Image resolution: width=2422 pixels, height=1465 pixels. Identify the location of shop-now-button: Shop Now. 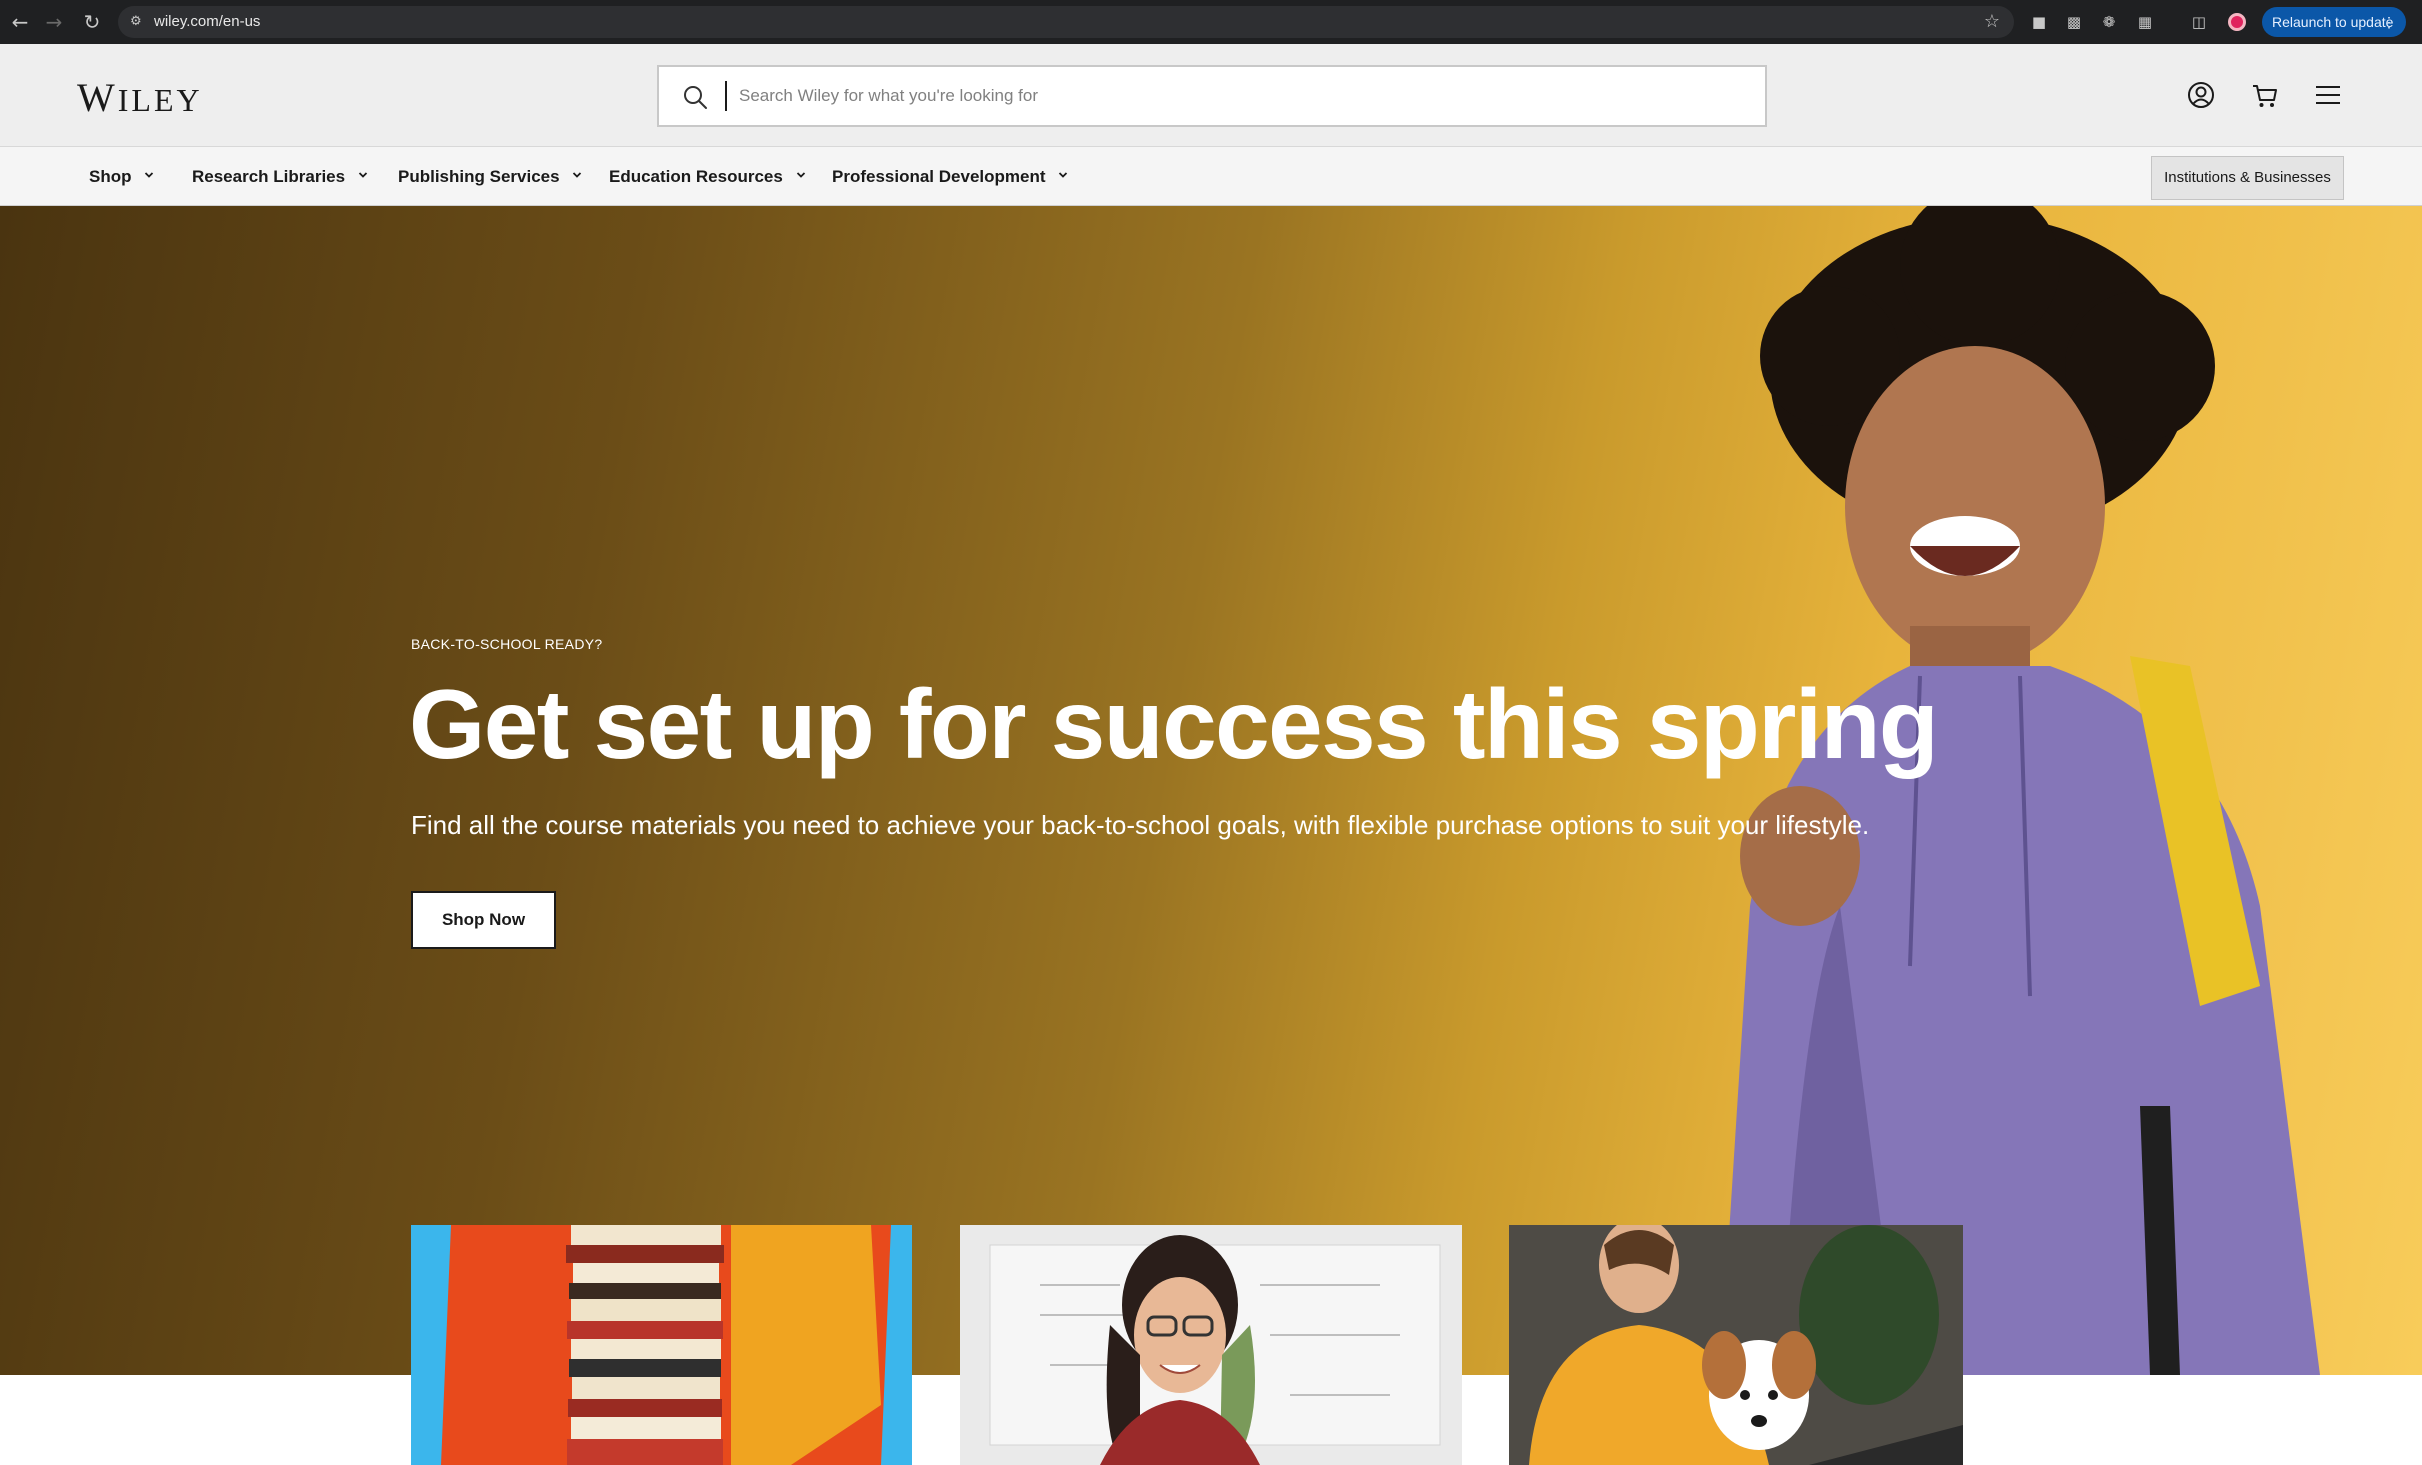
(483, 920).